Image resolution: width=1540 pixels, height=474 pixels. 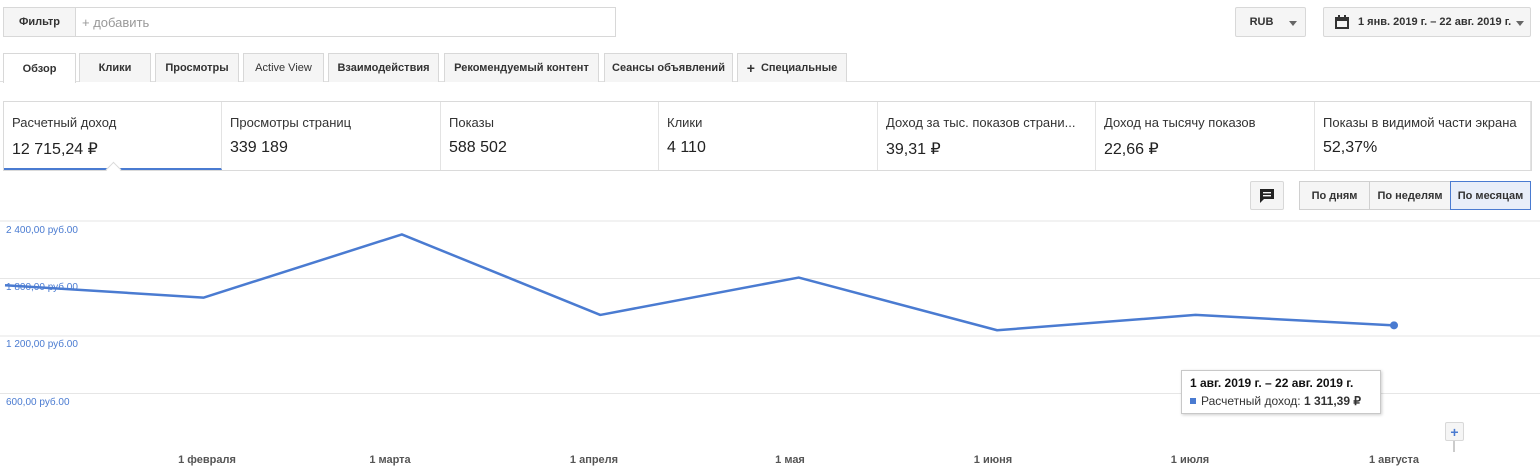 What do you see at coordinates (197, 67) in the screenshot?
I see `tab-views: Просмотры` at bounding box center [197, 67].